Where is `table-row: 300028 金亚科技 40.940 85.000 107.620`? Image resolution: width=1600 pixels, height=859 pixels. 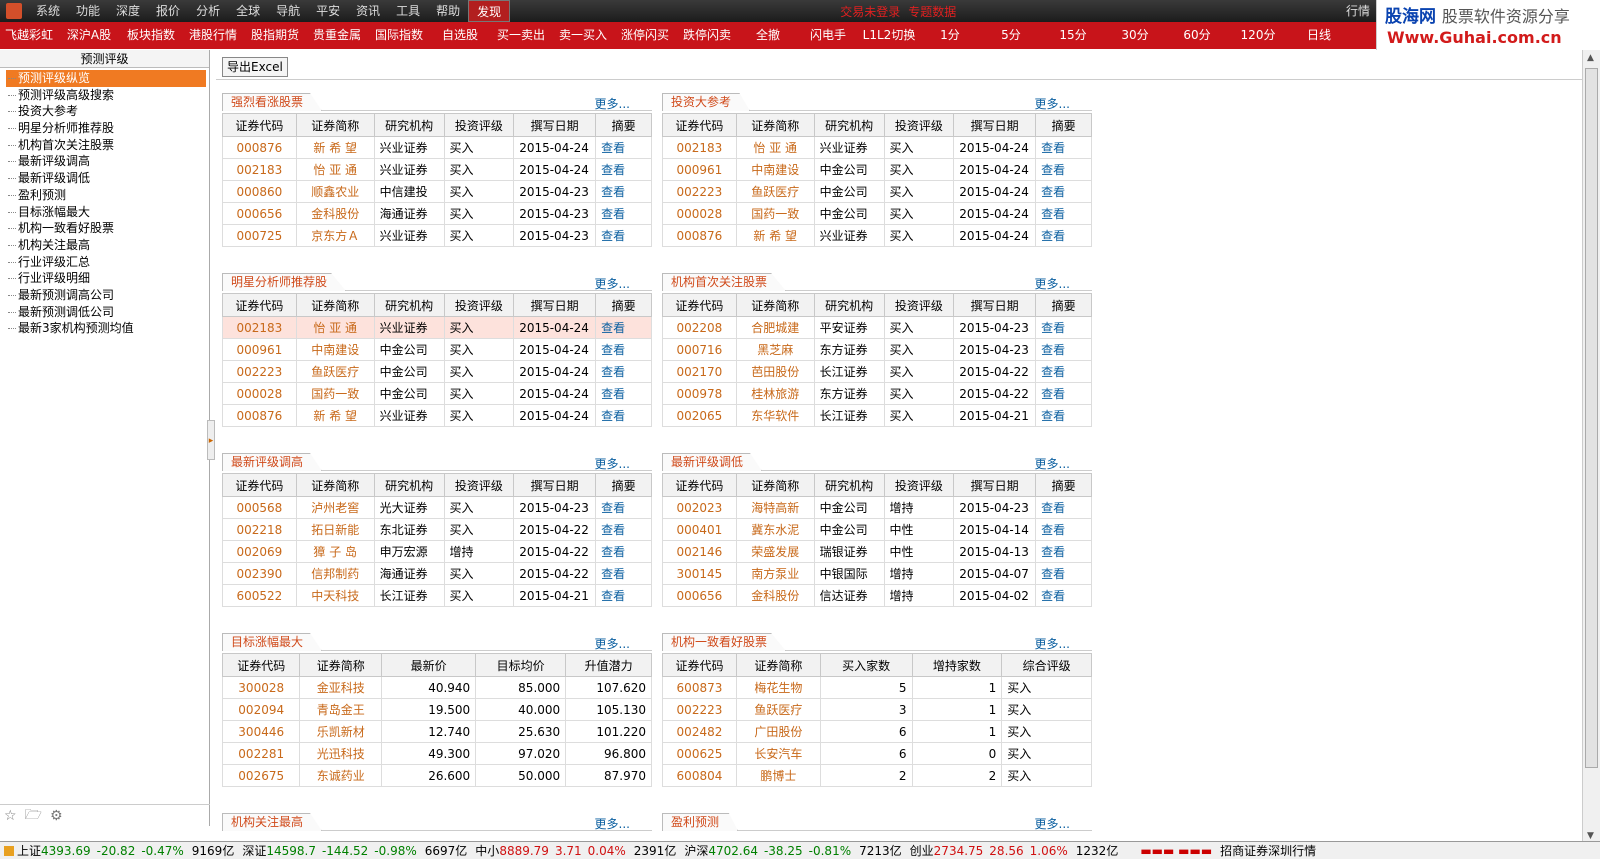 table-row: 300028 金亚科技 40.940 85.000 107.620 is located at coordinates (436, 687).